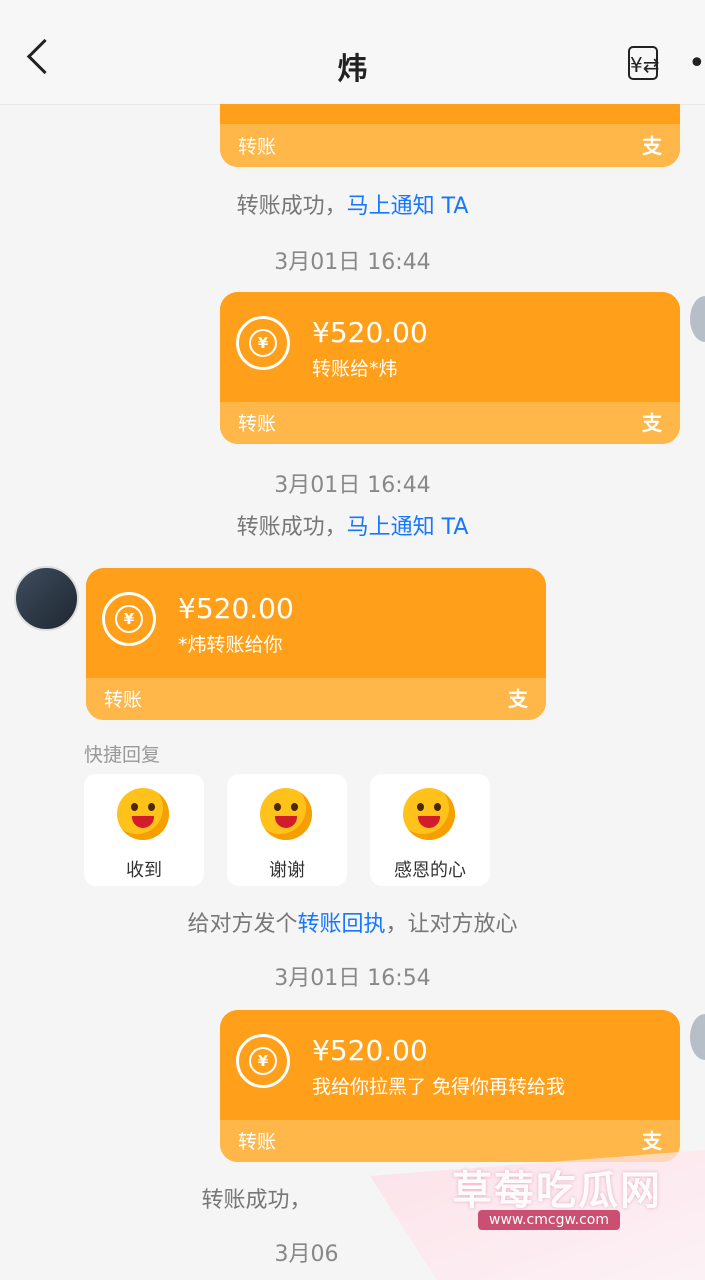 This screenshot has height=1280, width=705. Describe the element at coordinates (122, 755) in the screenshot. I see `quick-reply-title: 快捷回复` at that location.